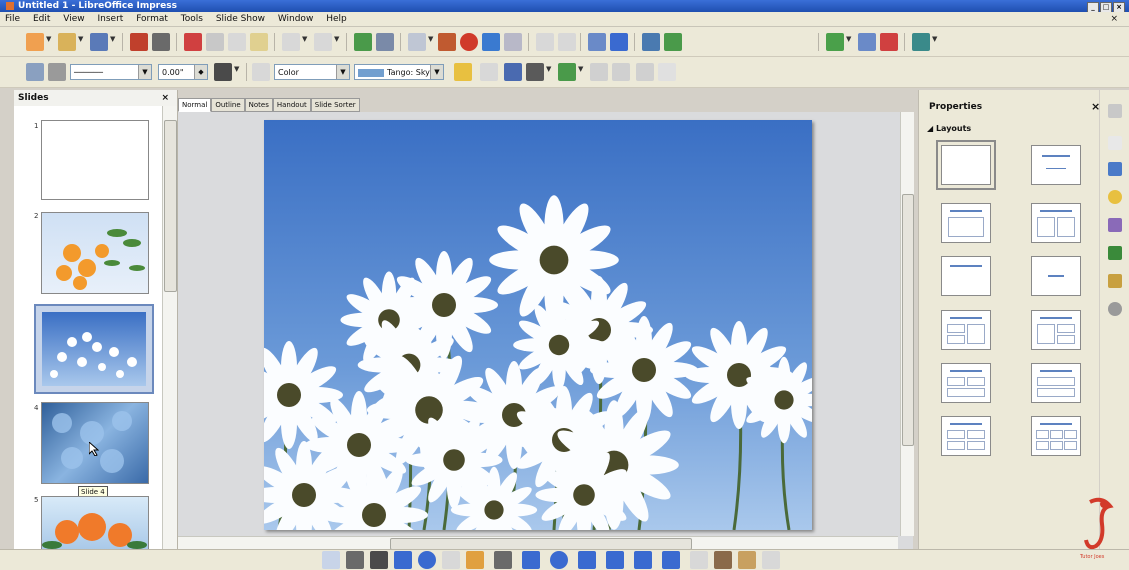 The image size is (1129, 570). What do you see at coordinates (385, 42) in the screenshot?
I see `zoom-icon` at bounding box center [385, 42].